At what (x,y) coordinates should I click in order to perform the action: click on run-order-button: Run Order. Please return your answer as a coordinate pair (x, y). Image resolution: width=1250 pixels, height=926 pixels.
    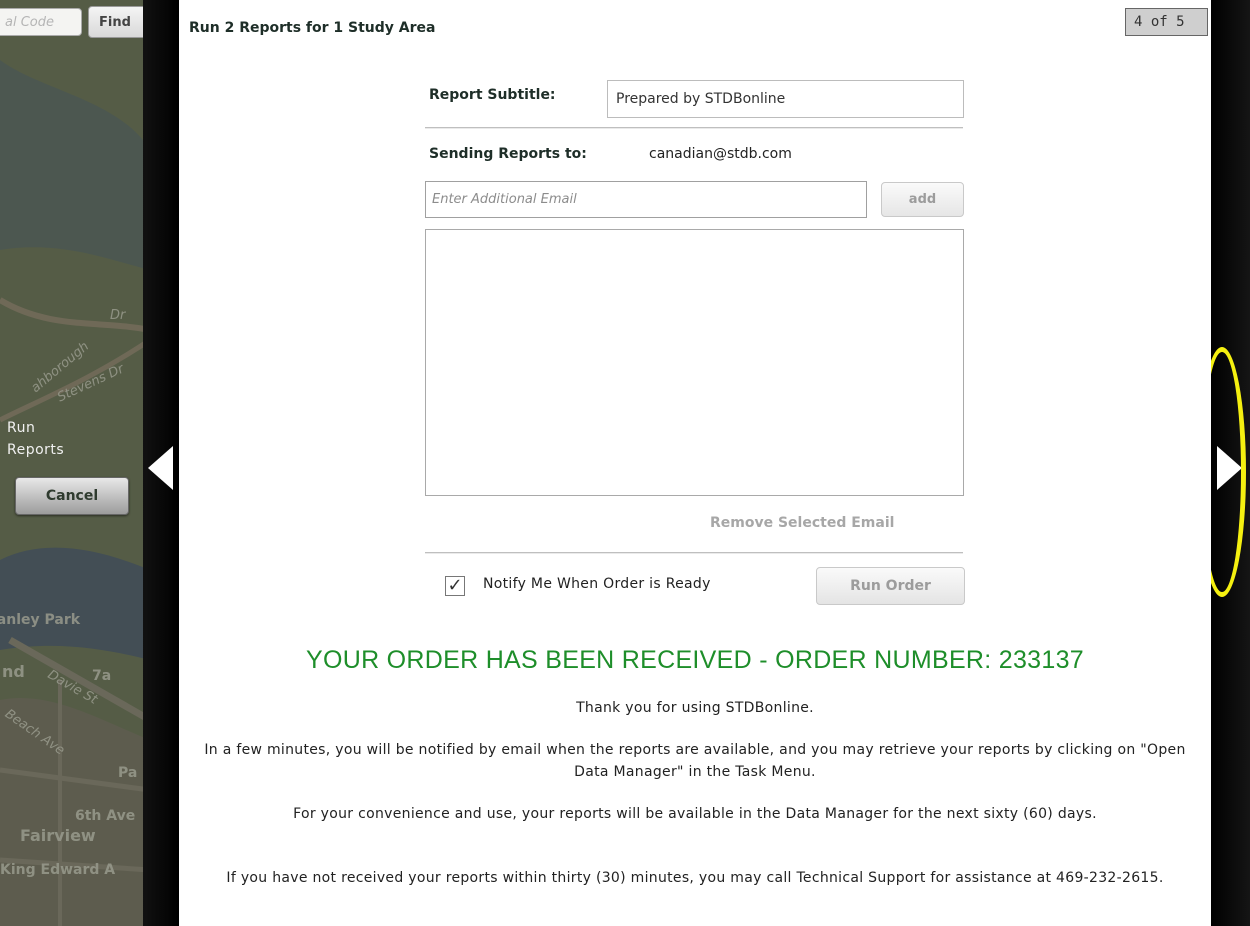
    Looking at the image, I should click on (890, 586).